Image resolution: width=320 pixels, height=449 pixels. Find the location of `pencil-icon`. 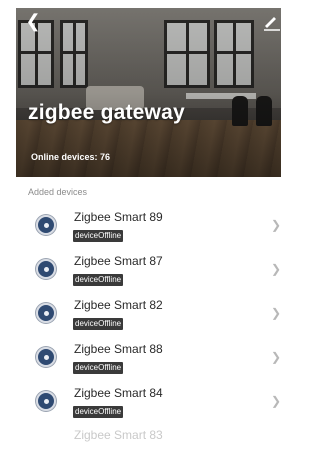

pencil-icon is located at coordinates (272, 24).